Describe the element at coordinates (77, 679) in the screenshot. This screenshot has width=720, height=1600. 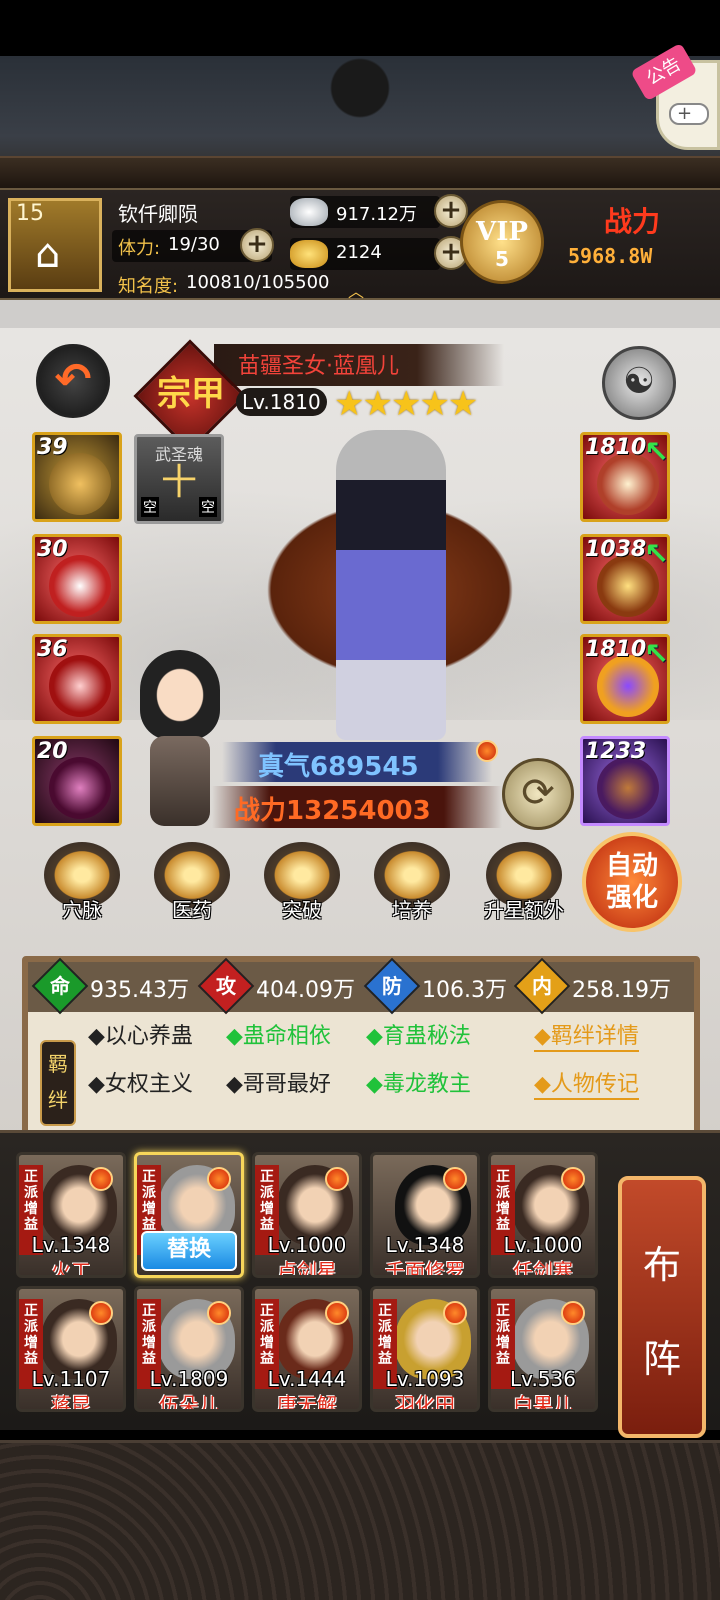
I see `left-equip-slot-3: 36` at that location.